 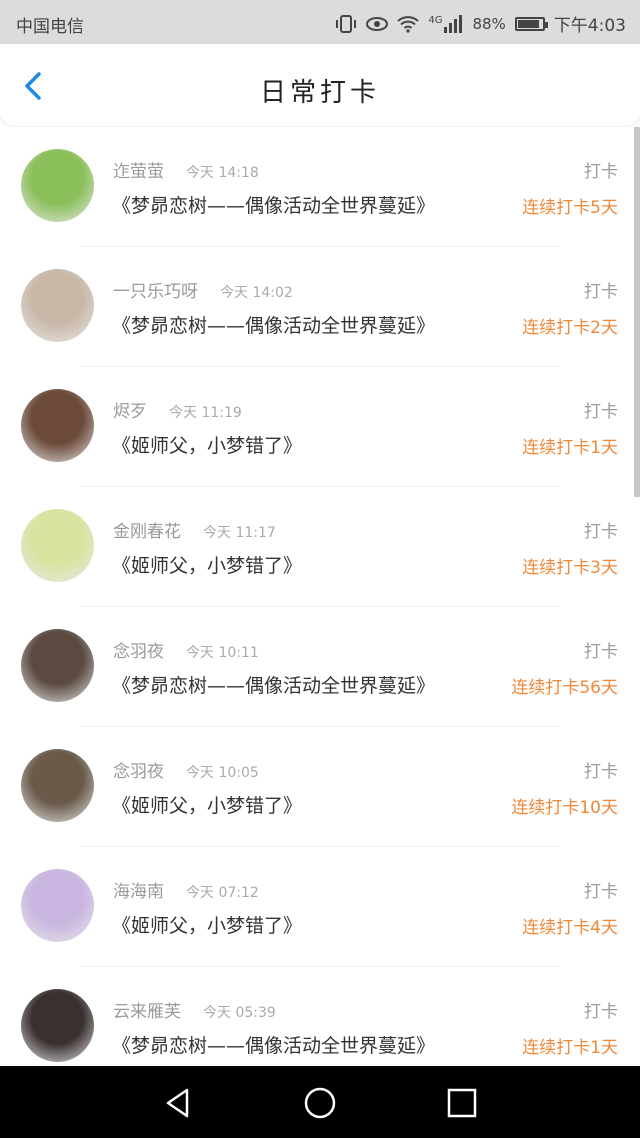 I want to click on system-nav-bar, so click(x=320, y=1102).